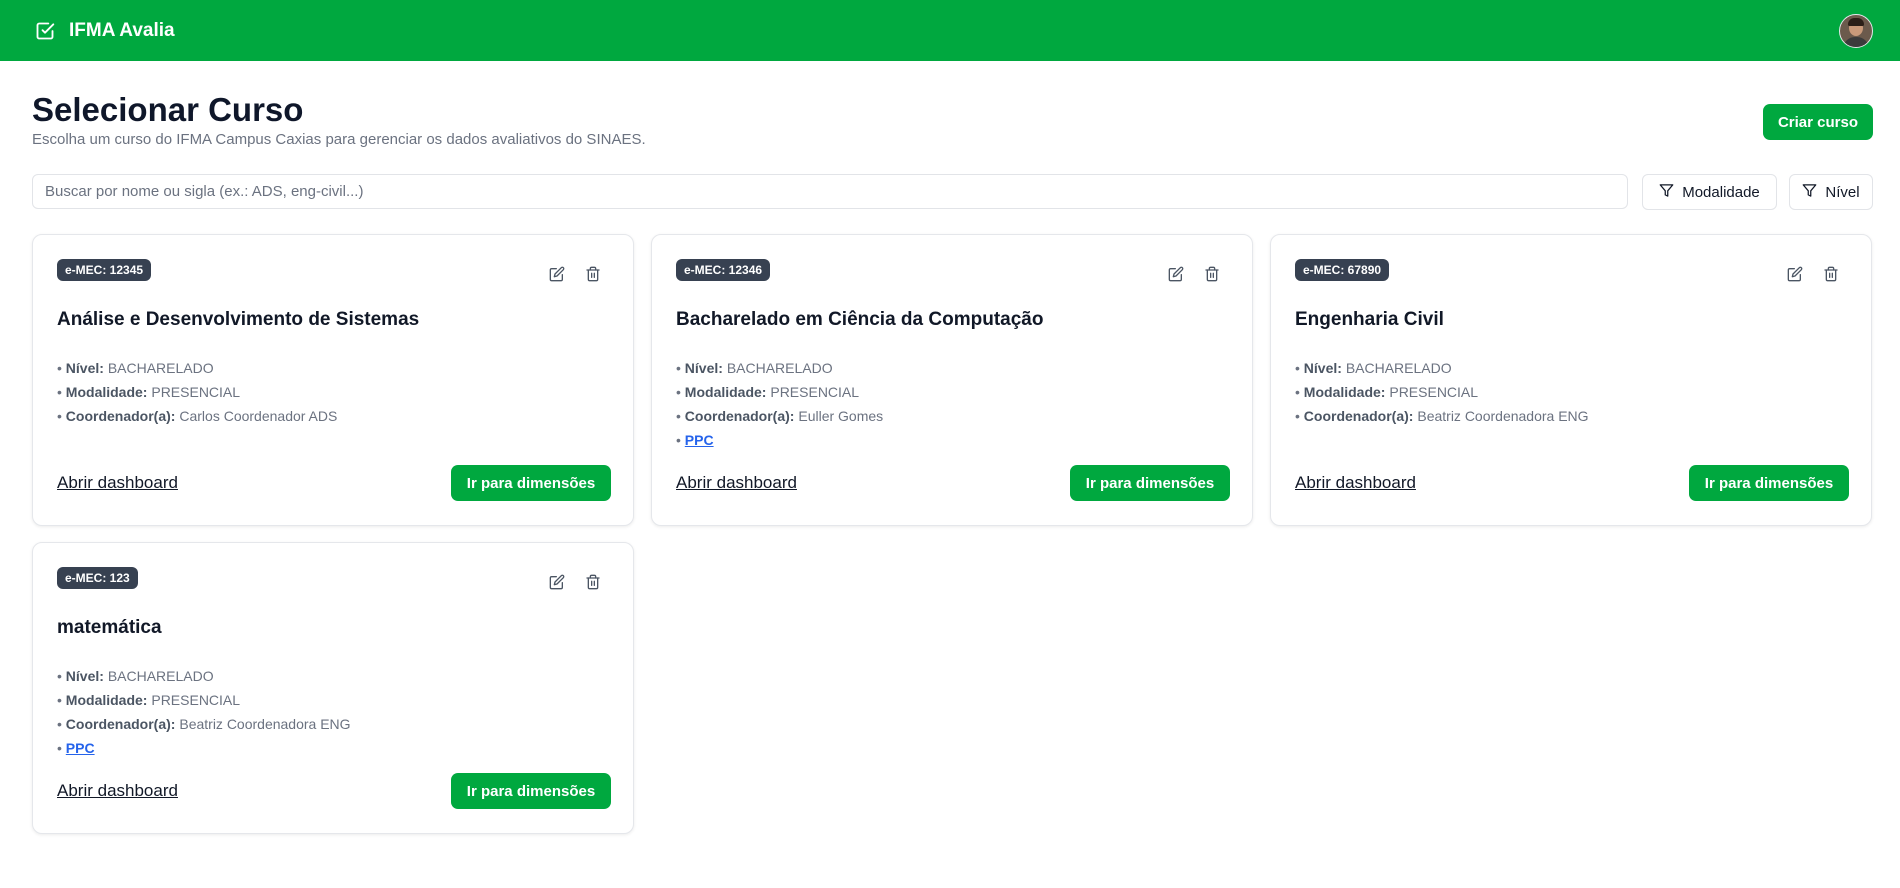  What do you see at coordinates (723, 270) in the screenshot?
I see `emec-badge: e-MEC: 12346` at bounding box center [723, 270].